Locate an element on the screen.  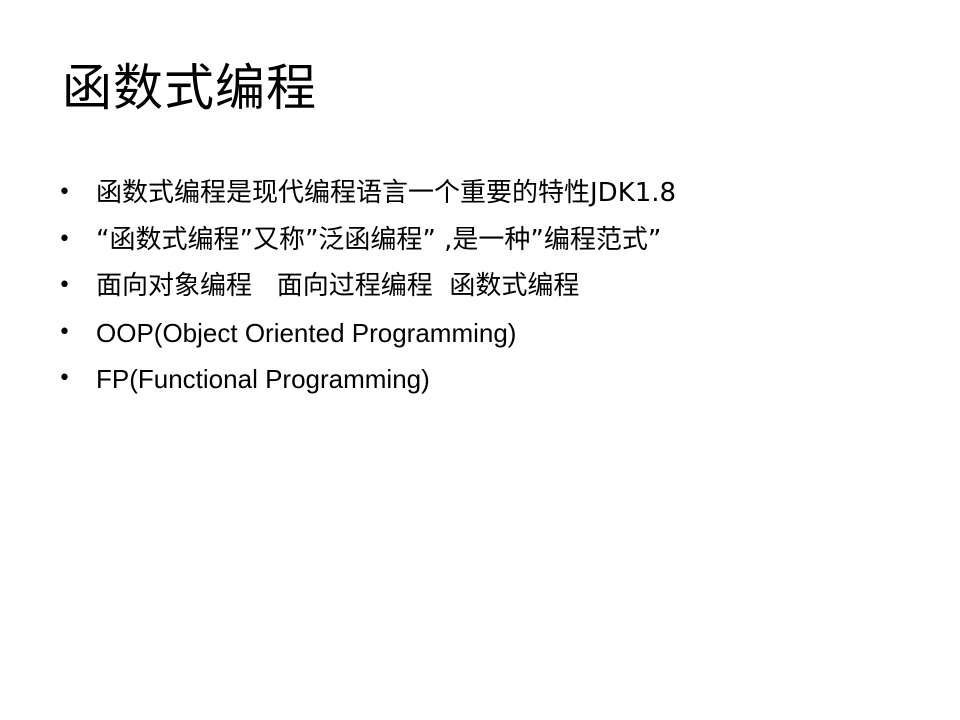
bullet-text: OOP(Object Oriented Programming) is located at coordinates (306, 332).